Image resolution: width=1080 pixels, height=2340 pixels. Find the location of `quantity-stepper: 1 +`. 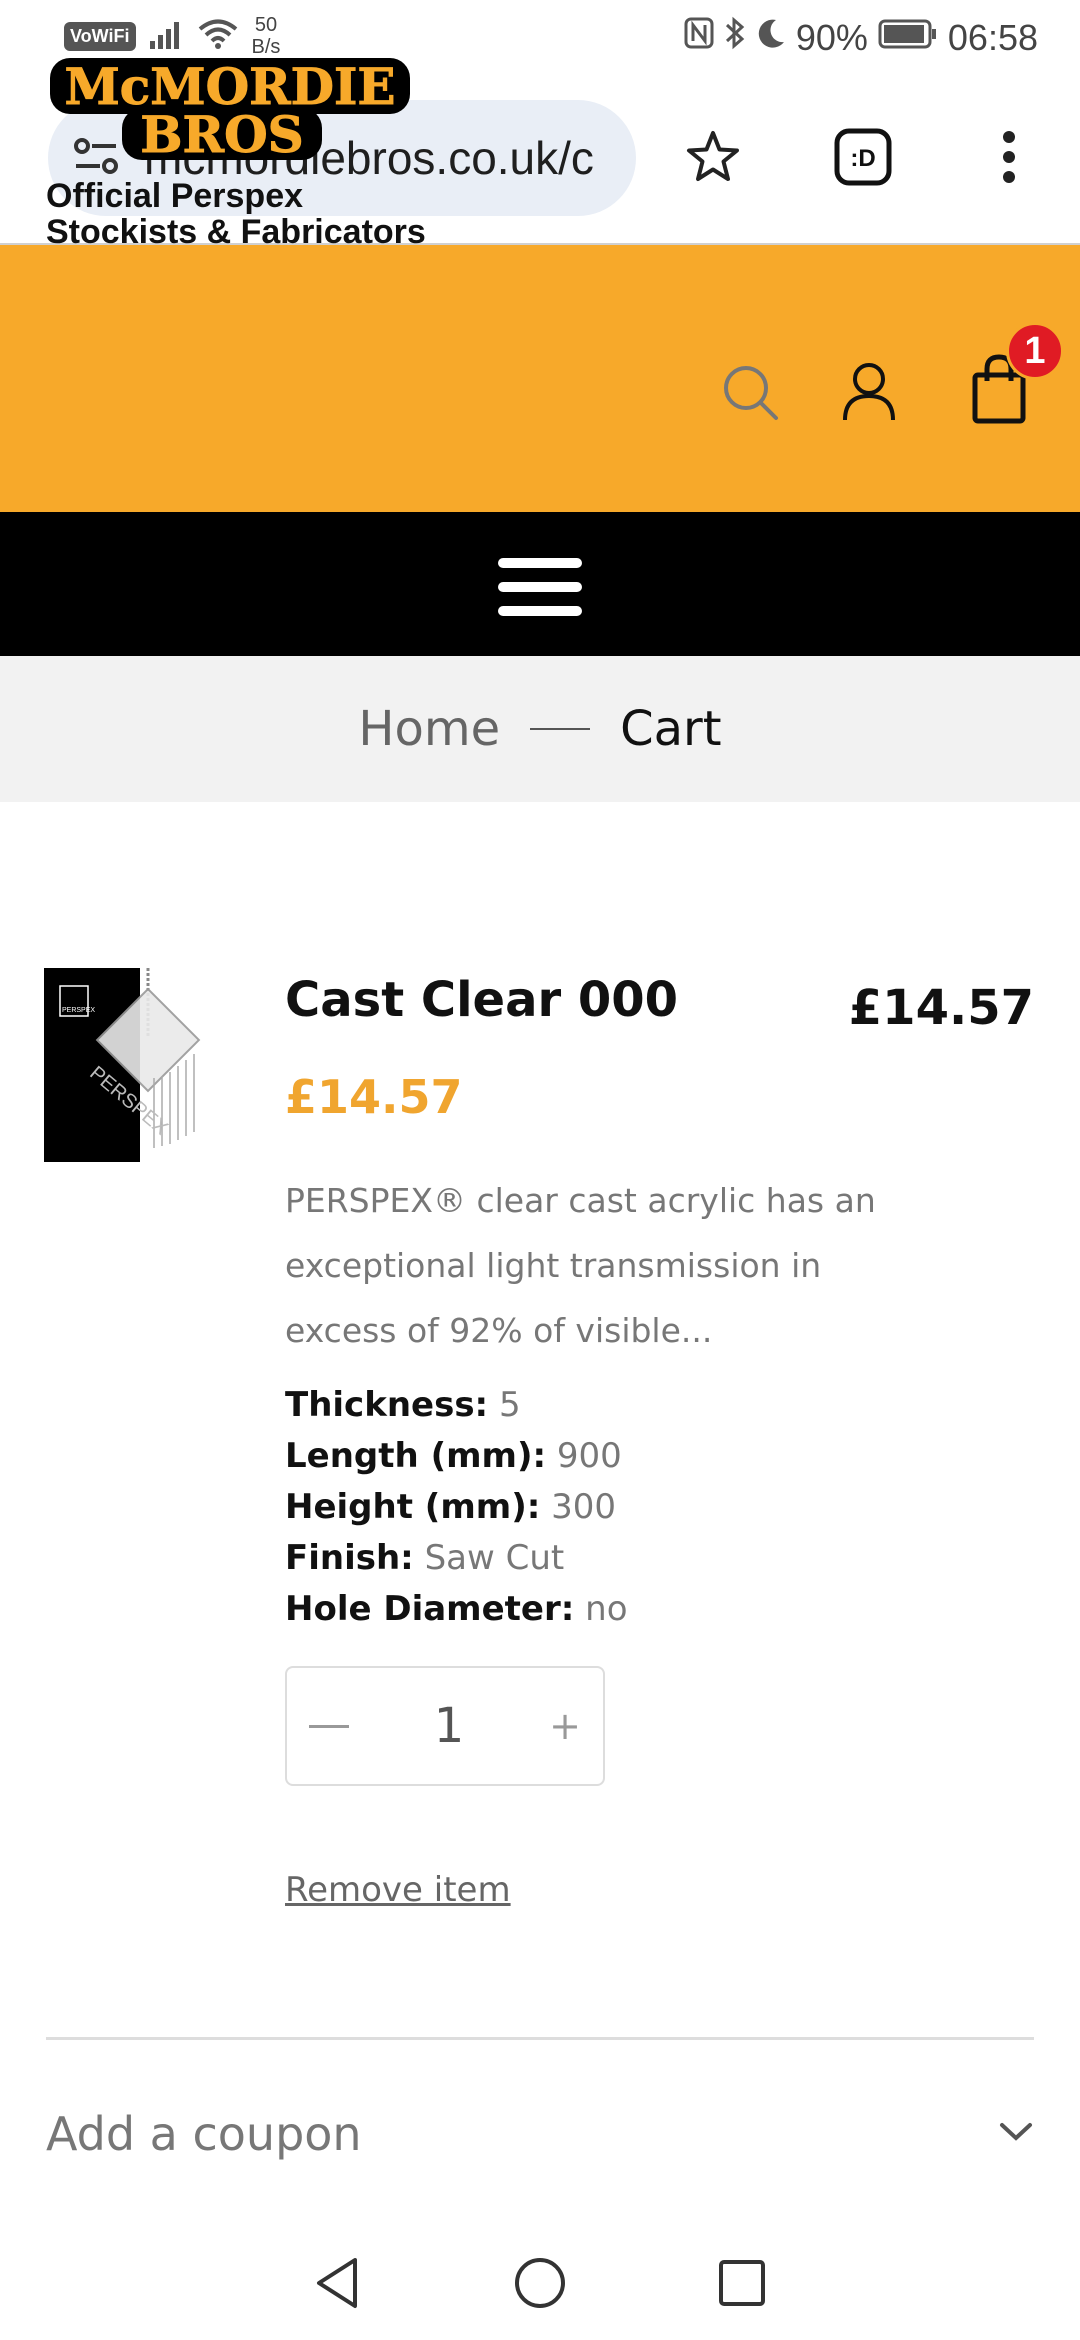

quantity-stepper: 1 + is located at coordinates (445, 1726).